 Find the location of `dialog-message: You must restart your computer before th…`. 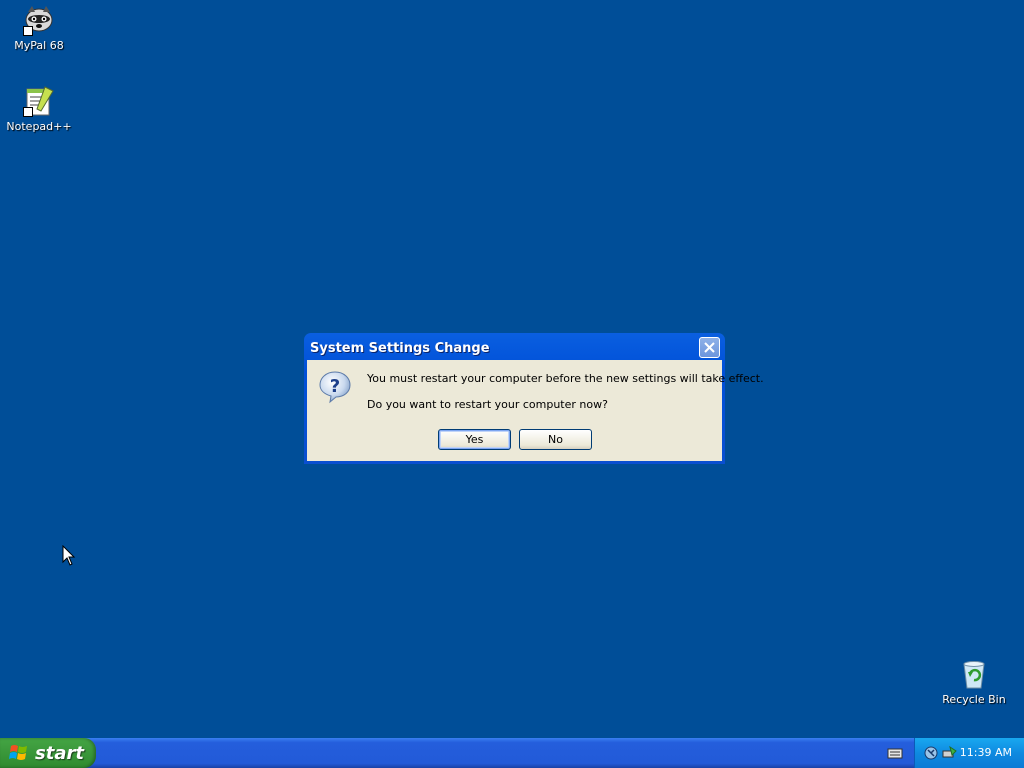

dialog-message: You must restart your computer before th… is located at coordinates (565, 378).